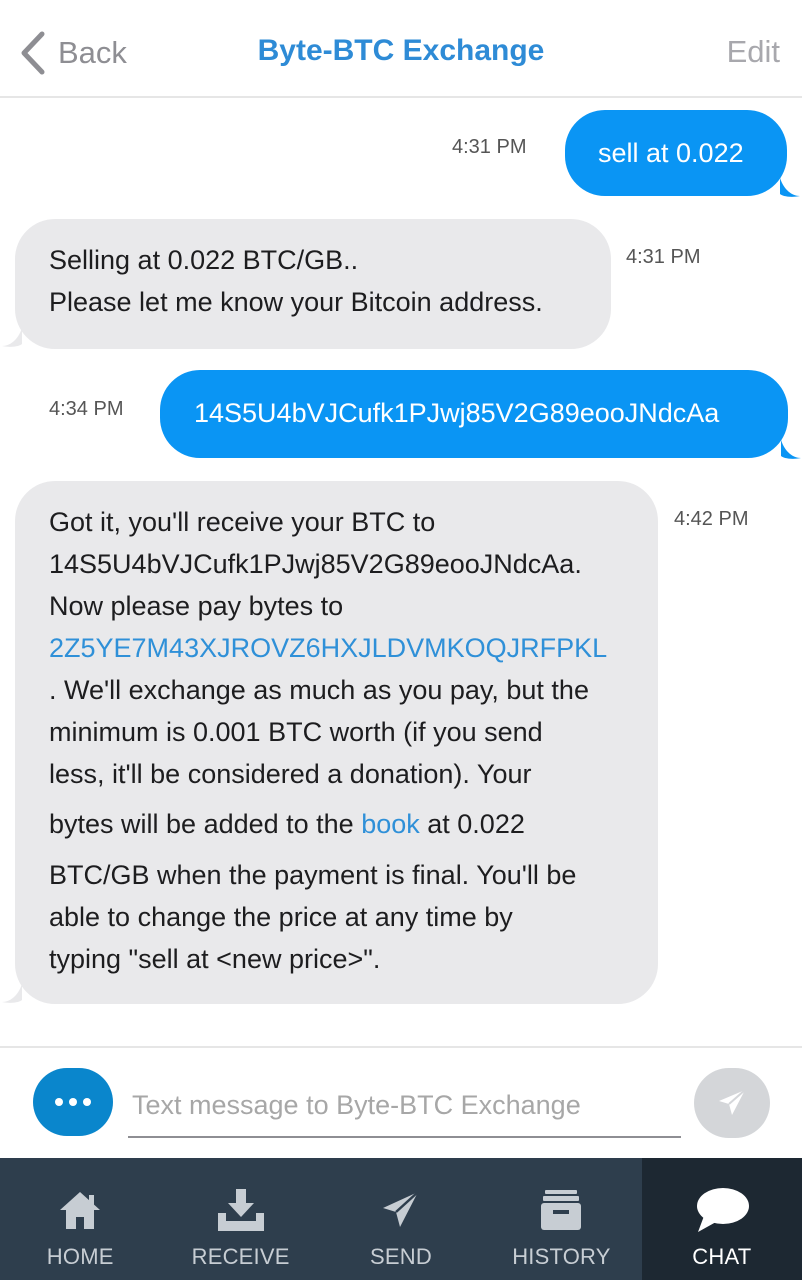 This screenshot has height=1280, width=802. Describe the element at coordinates (353, 648) in the screenshot. I see `payment-address-link: 2Z5YE7M43XJROVZ6HXJLDVMKOQJRFPKL` at that location.